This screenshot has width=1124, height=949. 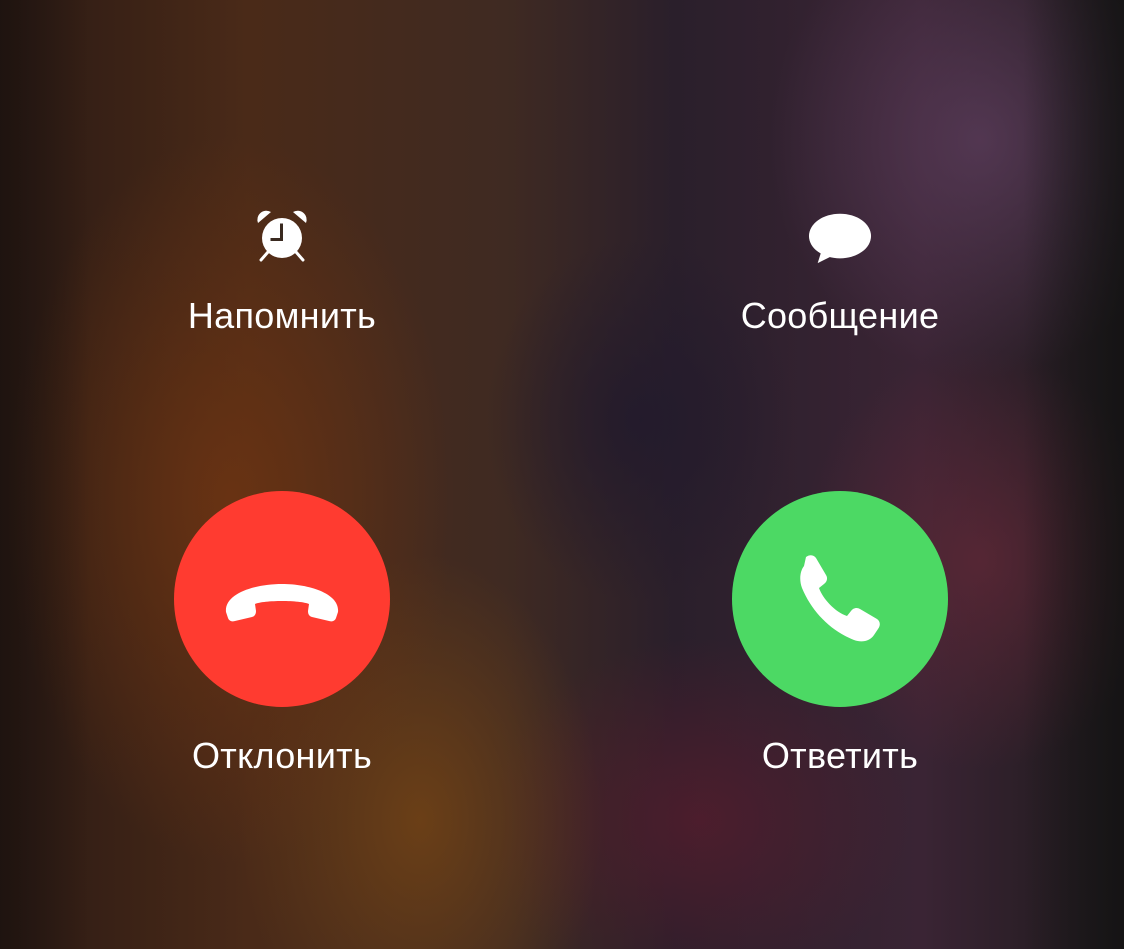 What do you see at coordinates (282, 237) in the screenshot?
I see `alarm-clock-icon` at bounding box center [282, 237].